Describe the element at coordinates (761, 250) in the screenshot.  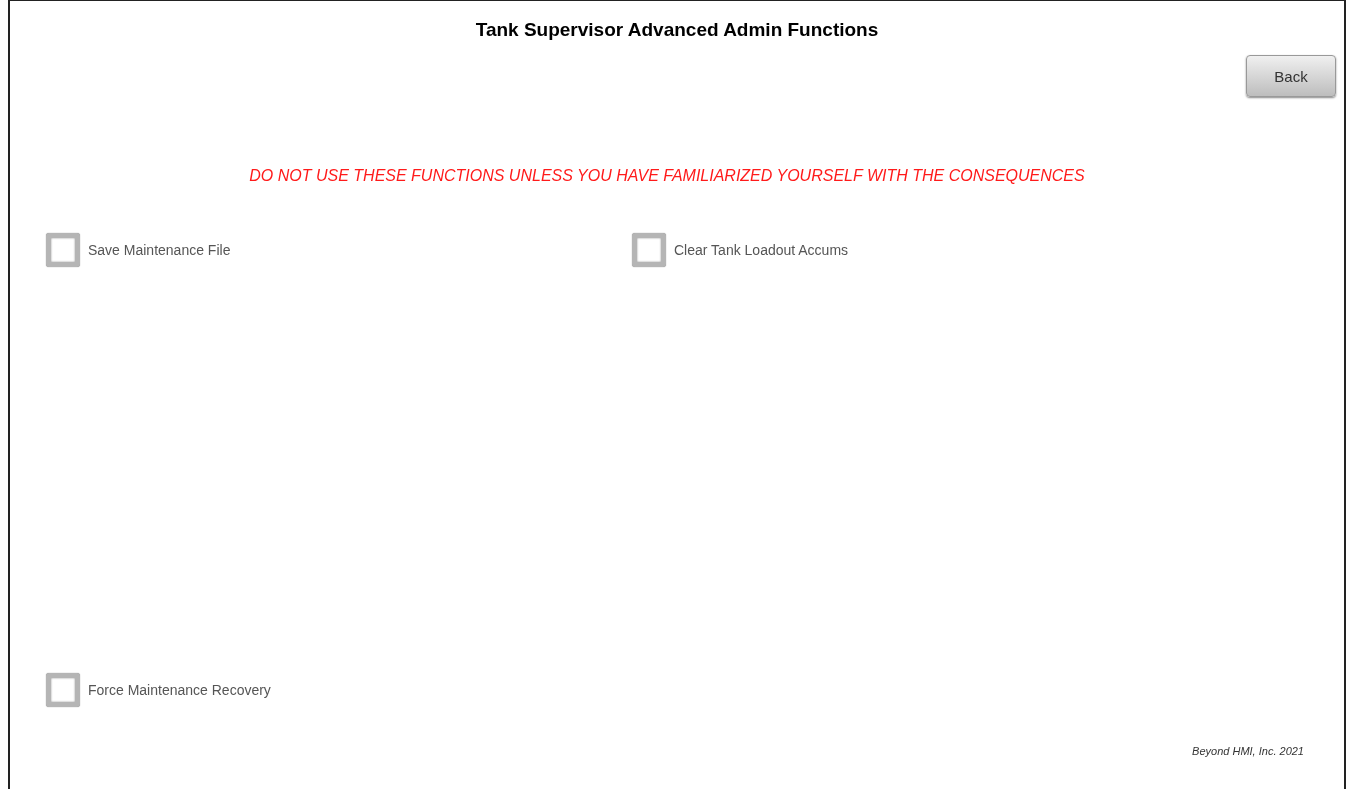
I see `checkbox-label: Clear Tank Loadout Accums` at that location.